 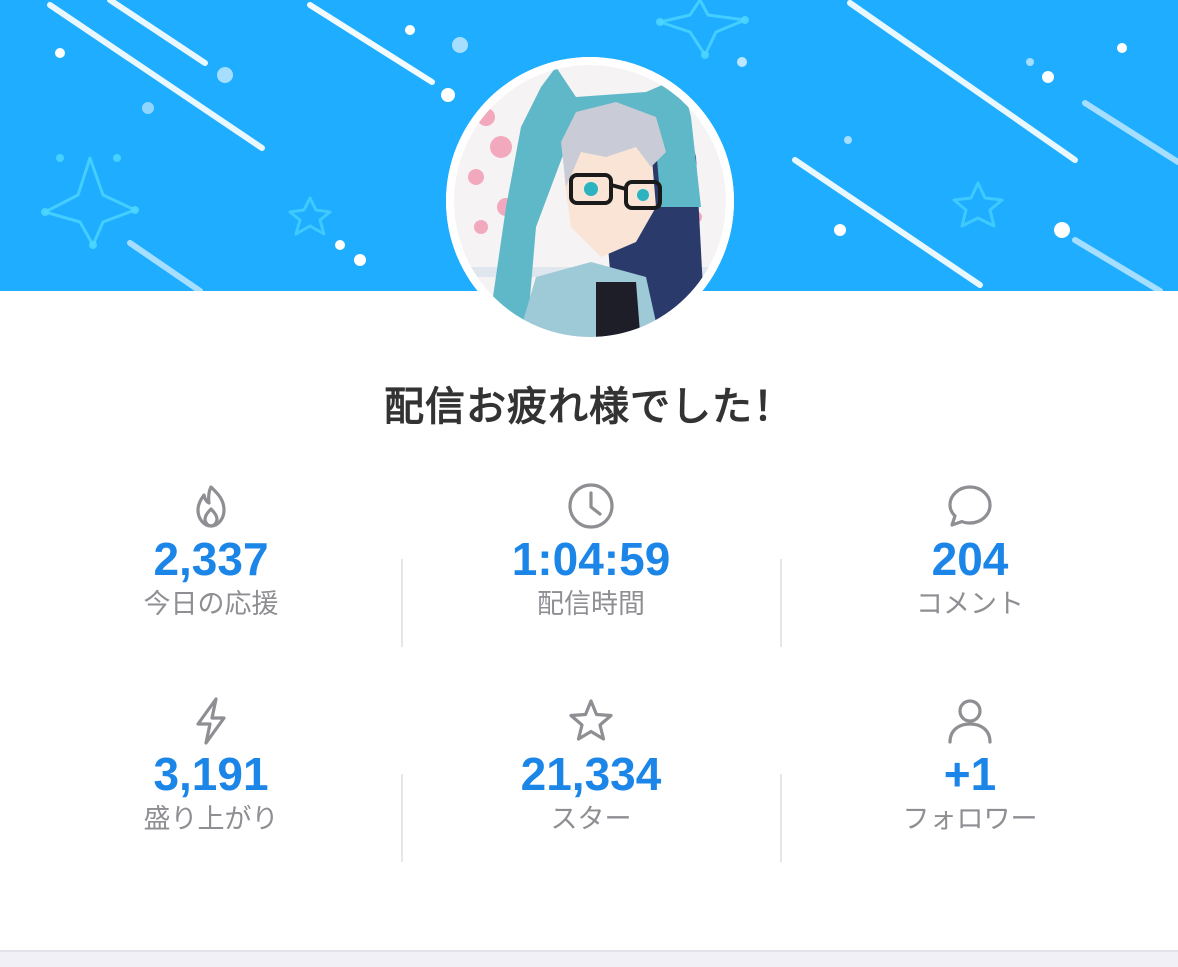 I want to click on lightning-icon, so click(x=211, y=721).